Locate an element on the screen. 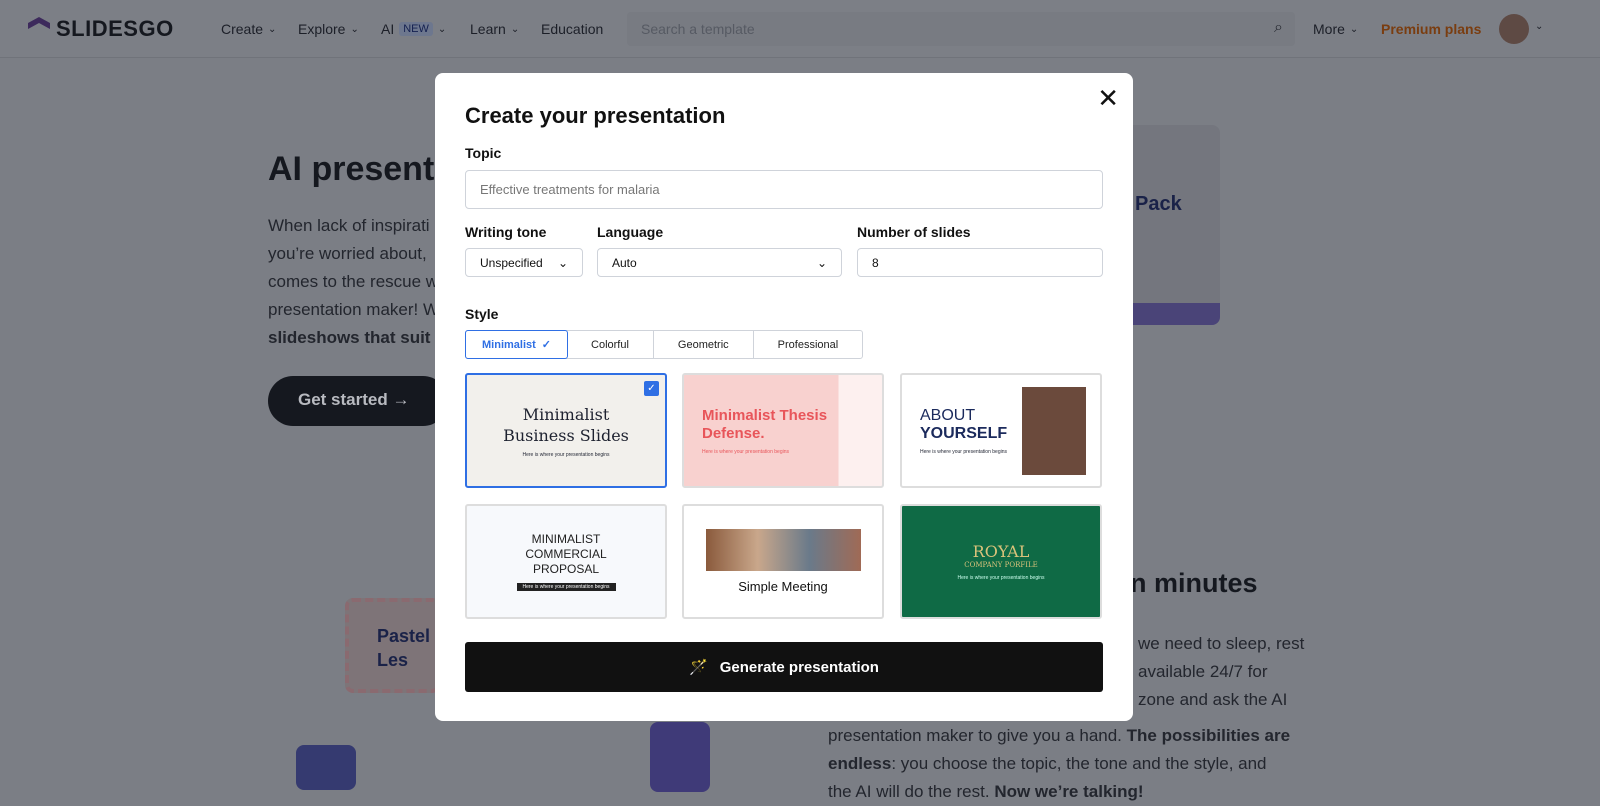 Image resolution: width=1600 pixels, height=806 pixels. magic-wand-icon: 🪄 is located at coordinates (698, 667).